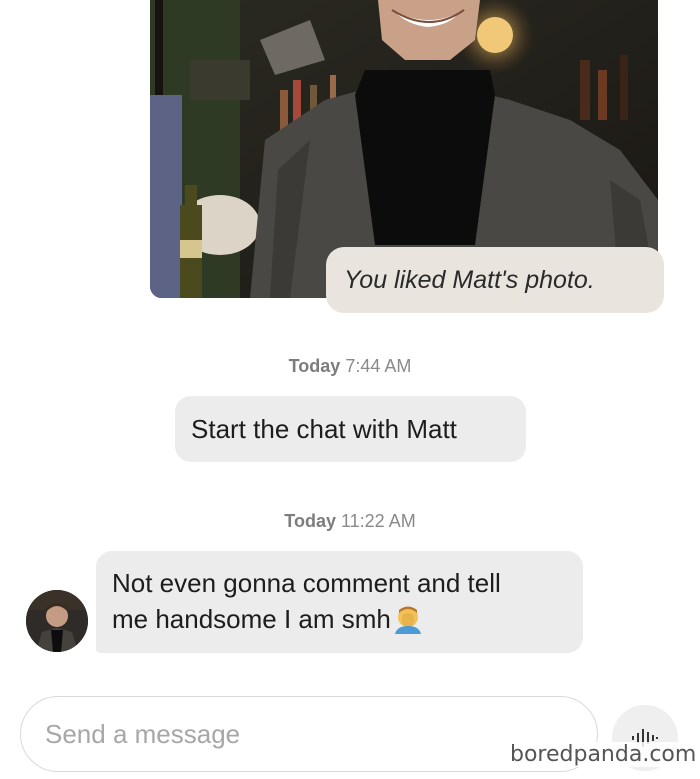  Describe the element at coordinates (378, 366) in the screenshot. I see `timestamp-time: 7:44 AM` at that location.